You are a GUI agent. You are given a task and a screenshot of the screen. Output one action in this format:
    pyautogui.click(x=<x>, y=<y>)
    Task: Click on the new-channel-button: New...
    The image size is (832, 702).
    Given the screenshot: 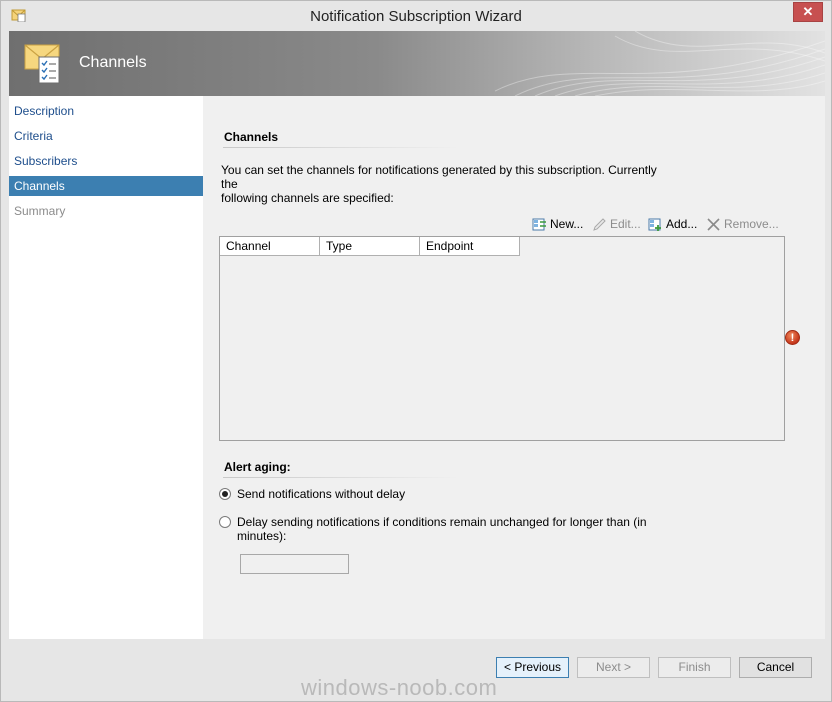 What is the action you would take?
    pyautogui.click(x=557, y=224)
    